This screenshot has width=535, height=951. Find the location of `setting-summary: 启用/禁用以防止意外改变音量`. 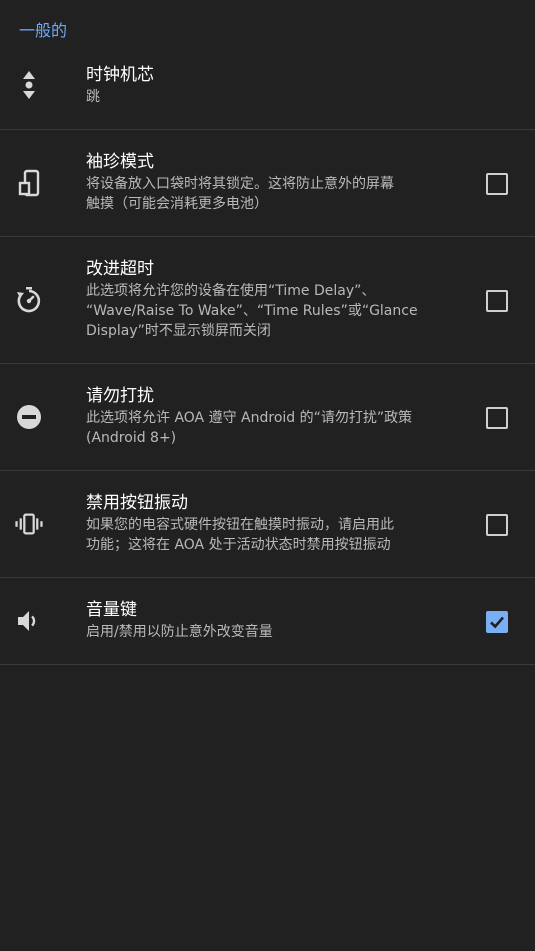

setting-summary: 启用/禁用以防止意外改变音量 is located at coordinates (179, 632).